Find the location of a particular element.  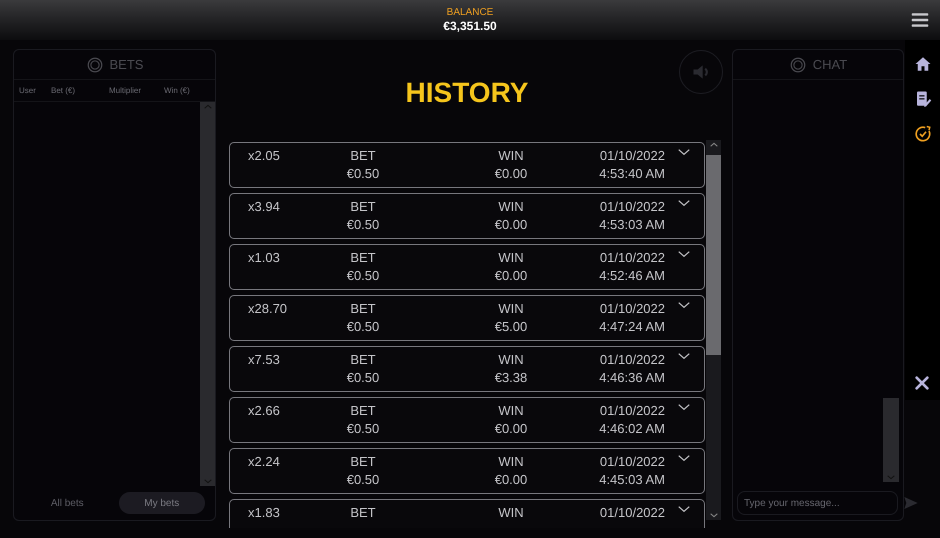

history-row: x7.53 BET €0.50 WIN €3.38 01/10/2022 4:46:36 AM is located at coordinates (467, 369).